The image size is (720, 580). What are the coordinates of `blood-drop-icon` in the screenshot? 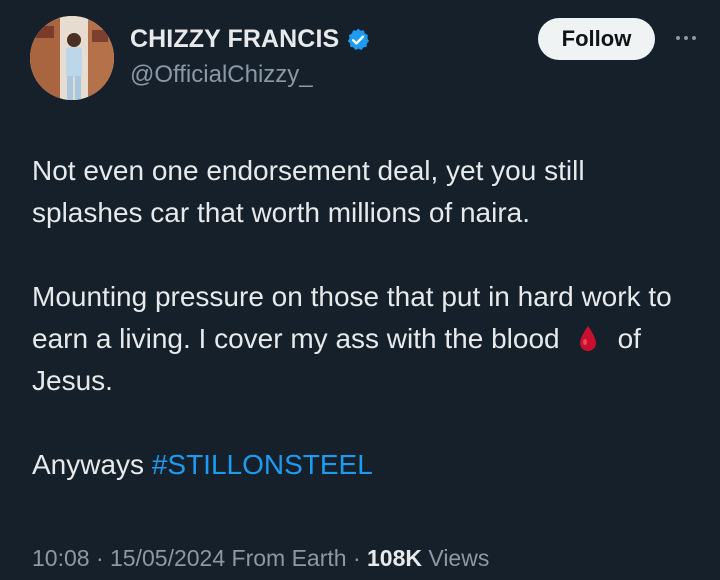 It's located at (588, 337).